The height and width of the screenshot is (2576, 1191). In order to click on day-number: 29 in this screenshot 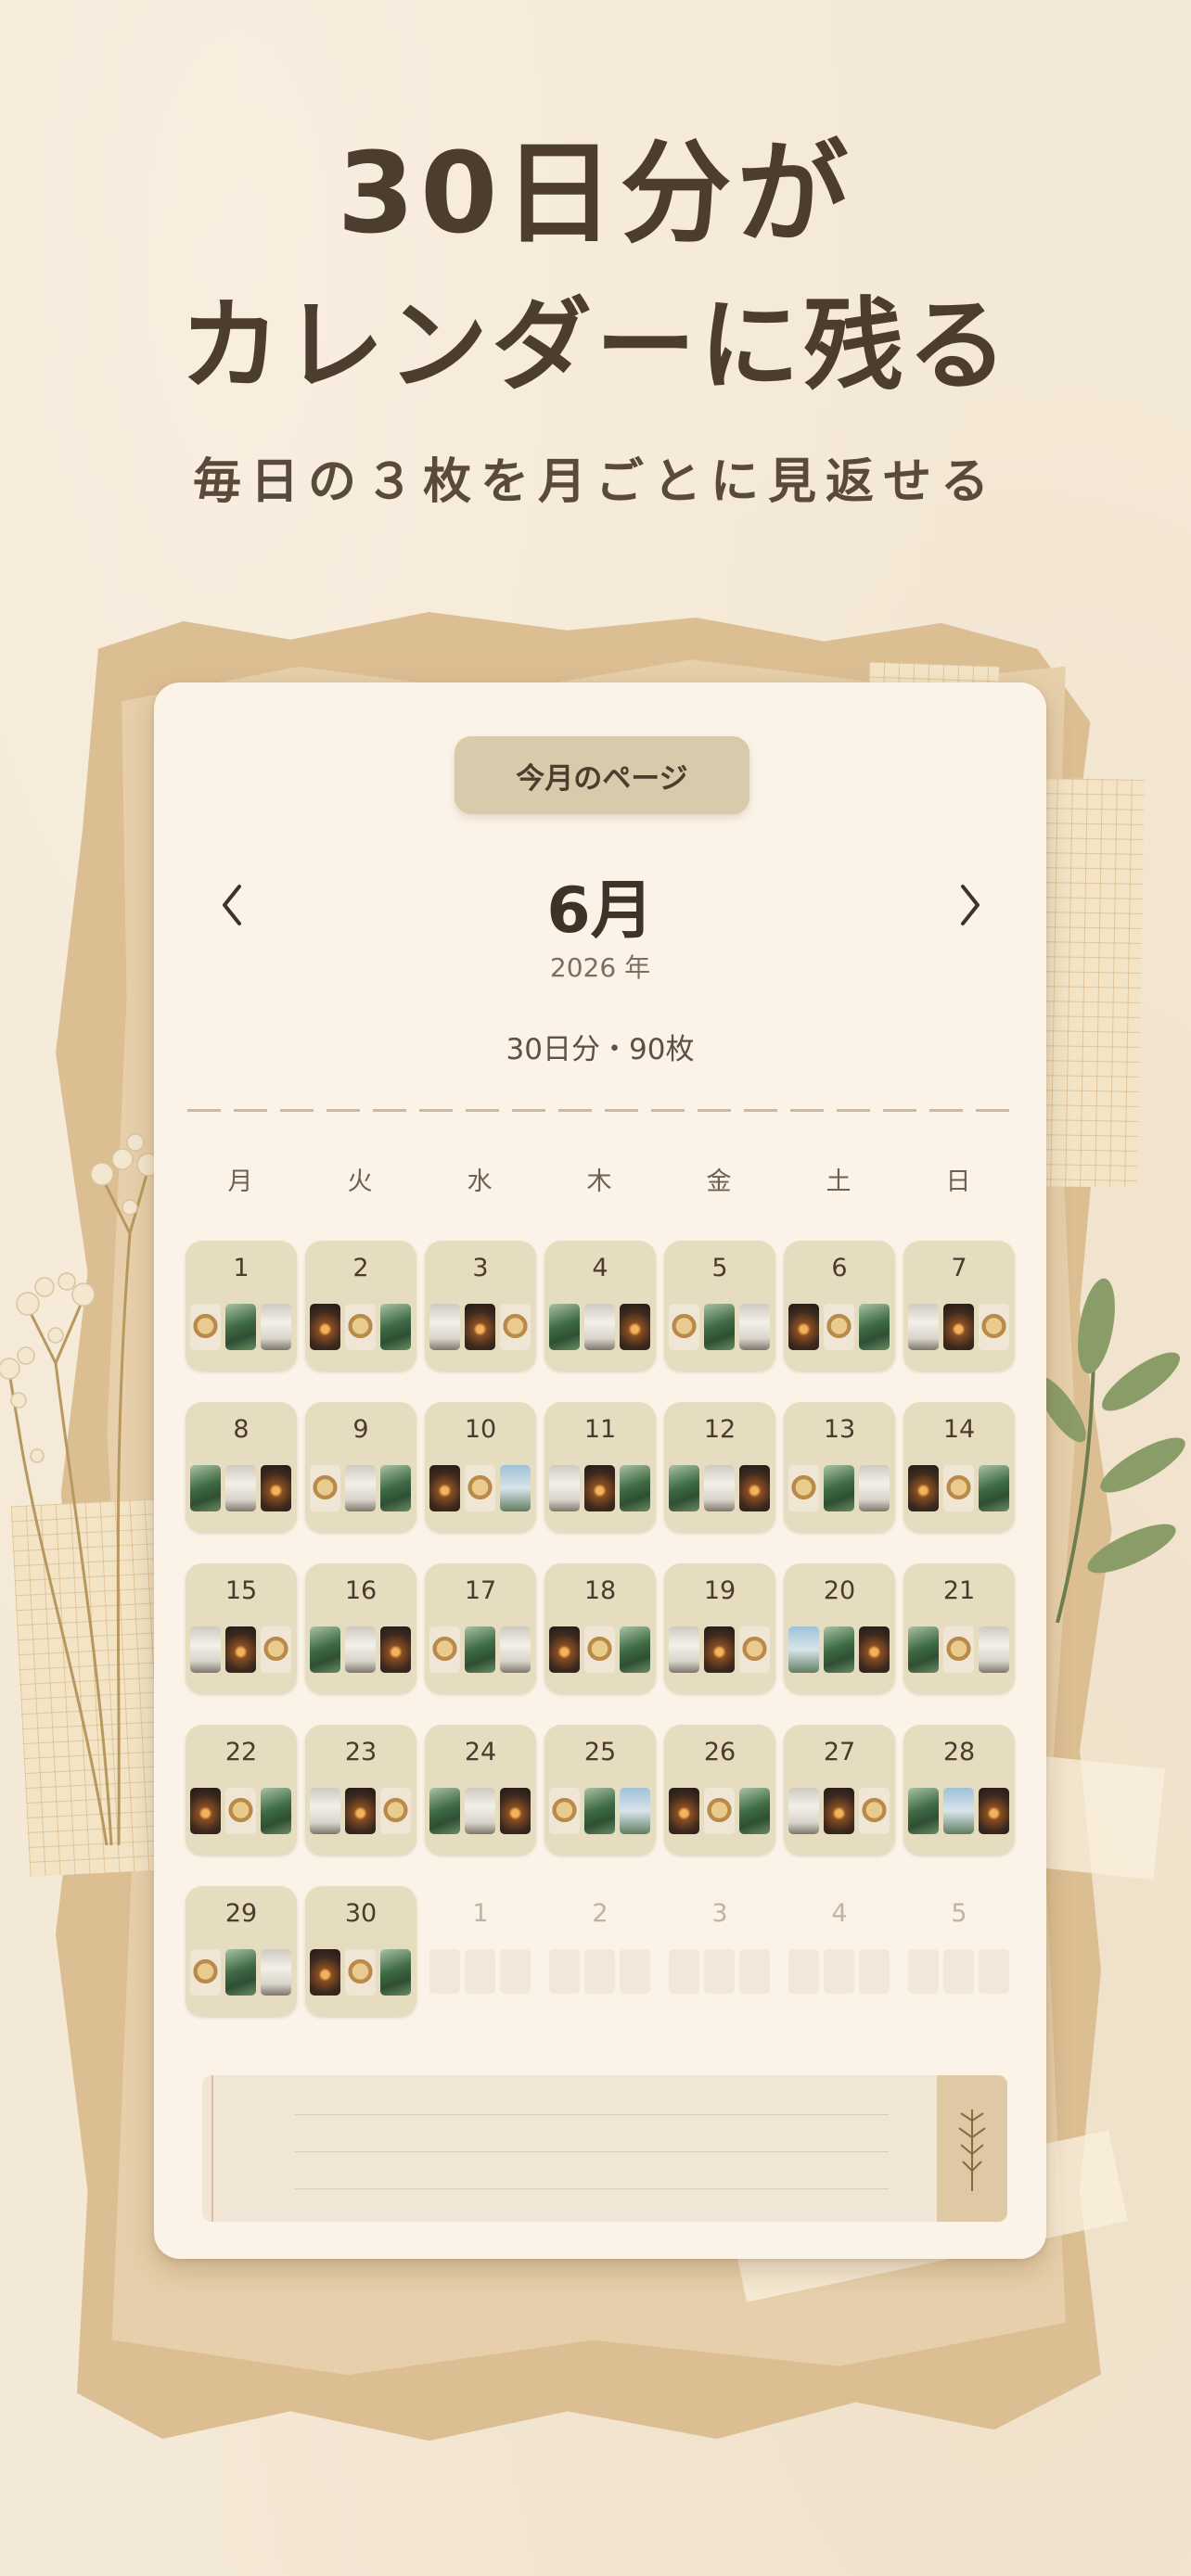, I will do `click(241, 1914)`.